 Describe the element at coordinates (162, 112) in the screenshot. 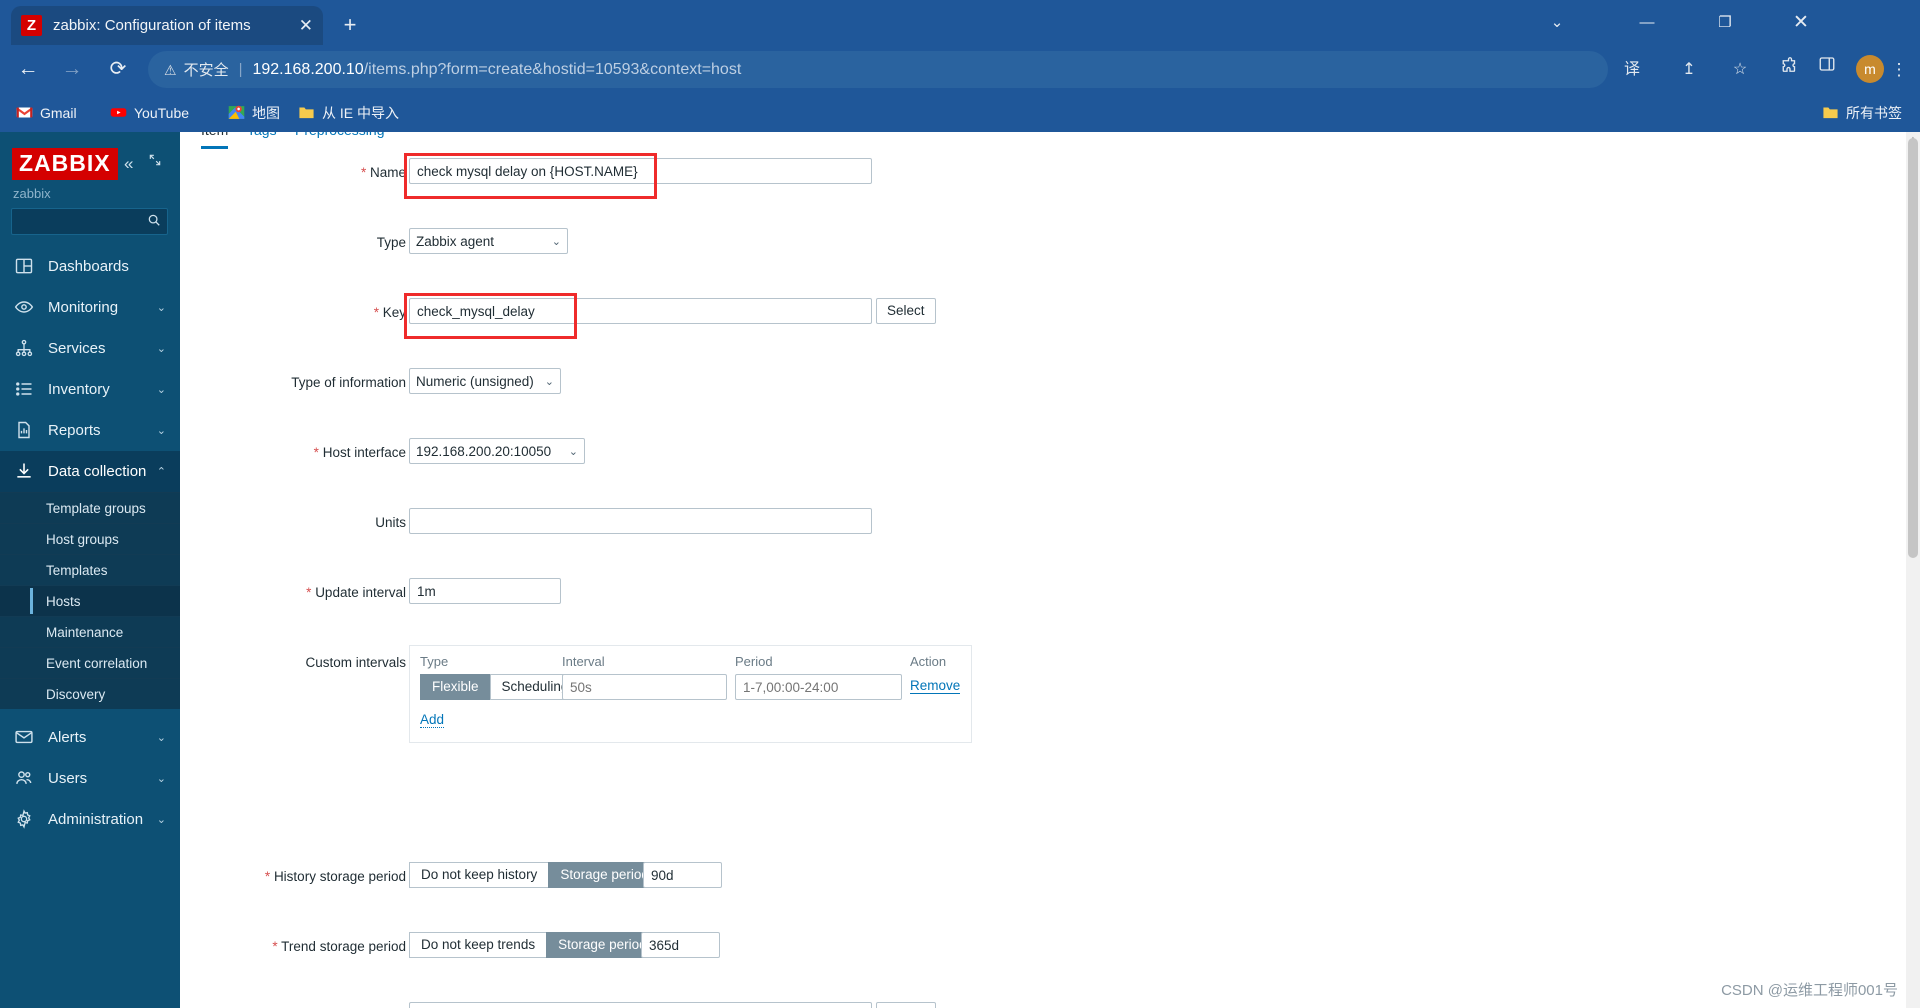

I see `bookmark-label: YouTube` at that location.